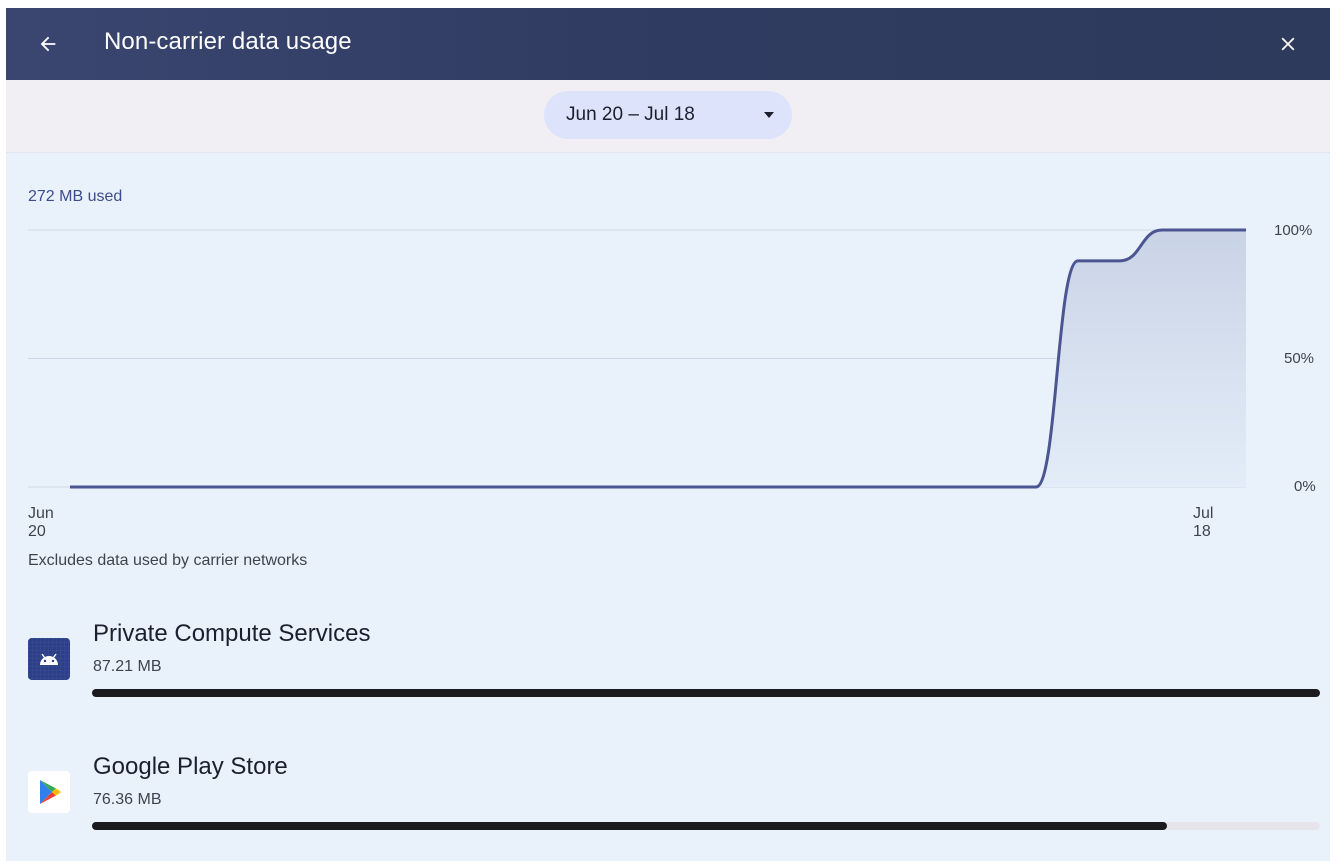 The height and width of the screenshot is (861, 1336). Describe the element at coordinates (228, 41) in the screenshot. I see `page-title: Non-carrier data usage` at that location.